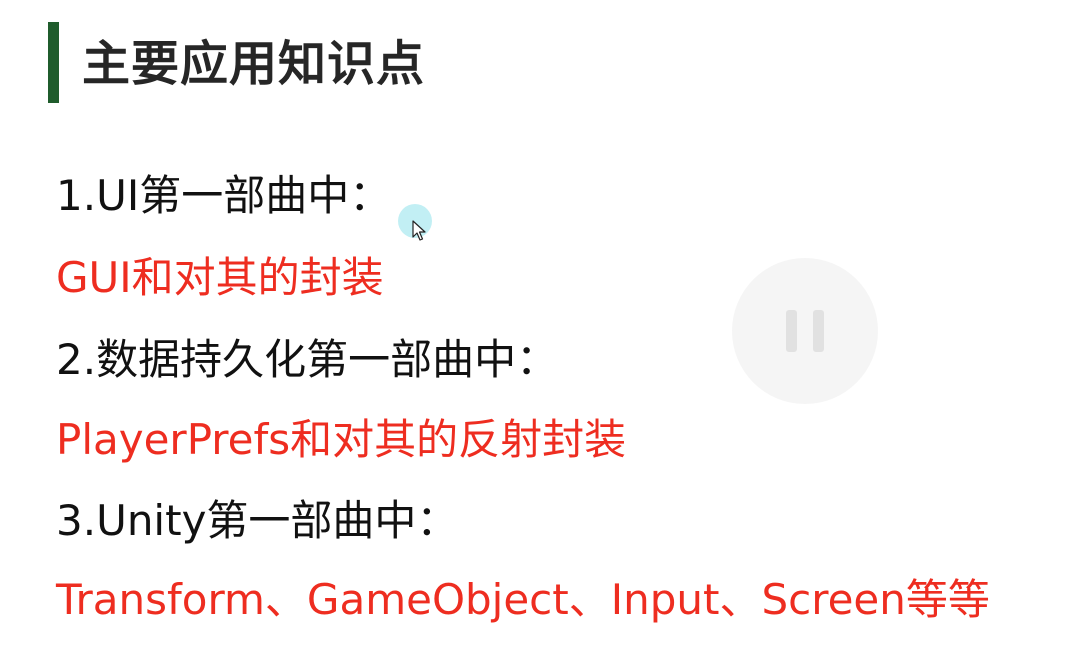  Describe the element at coordinates (805, 331) in the screenshot. I see `pause-button` at that location.